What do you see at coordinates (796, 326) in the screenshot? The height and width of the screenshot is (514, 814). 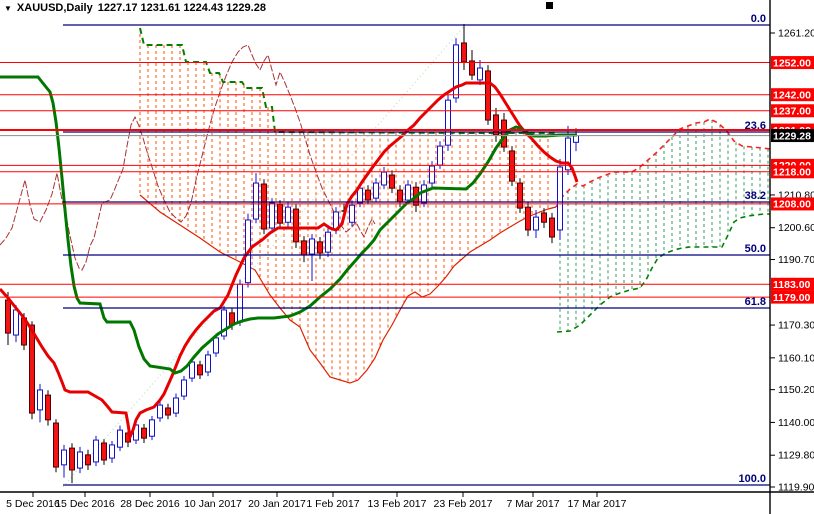 I see `price-tick-label: 1170.30` at bounding box center [796, 326].